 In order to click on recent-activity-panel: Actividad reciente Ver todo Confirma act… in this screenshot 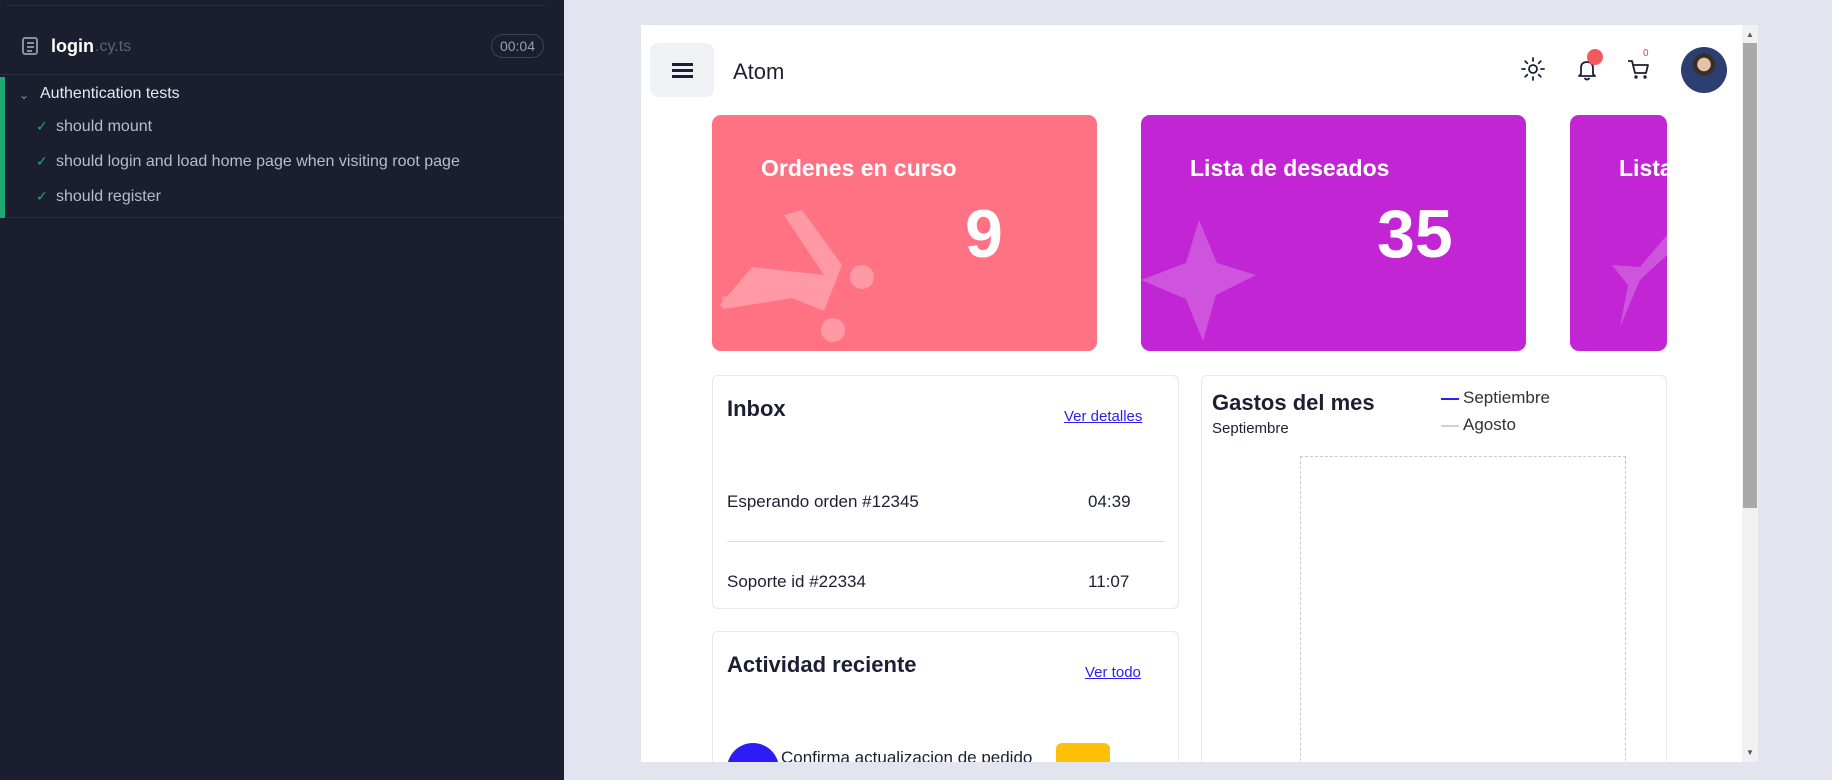, I will do `click(945, 696)`.